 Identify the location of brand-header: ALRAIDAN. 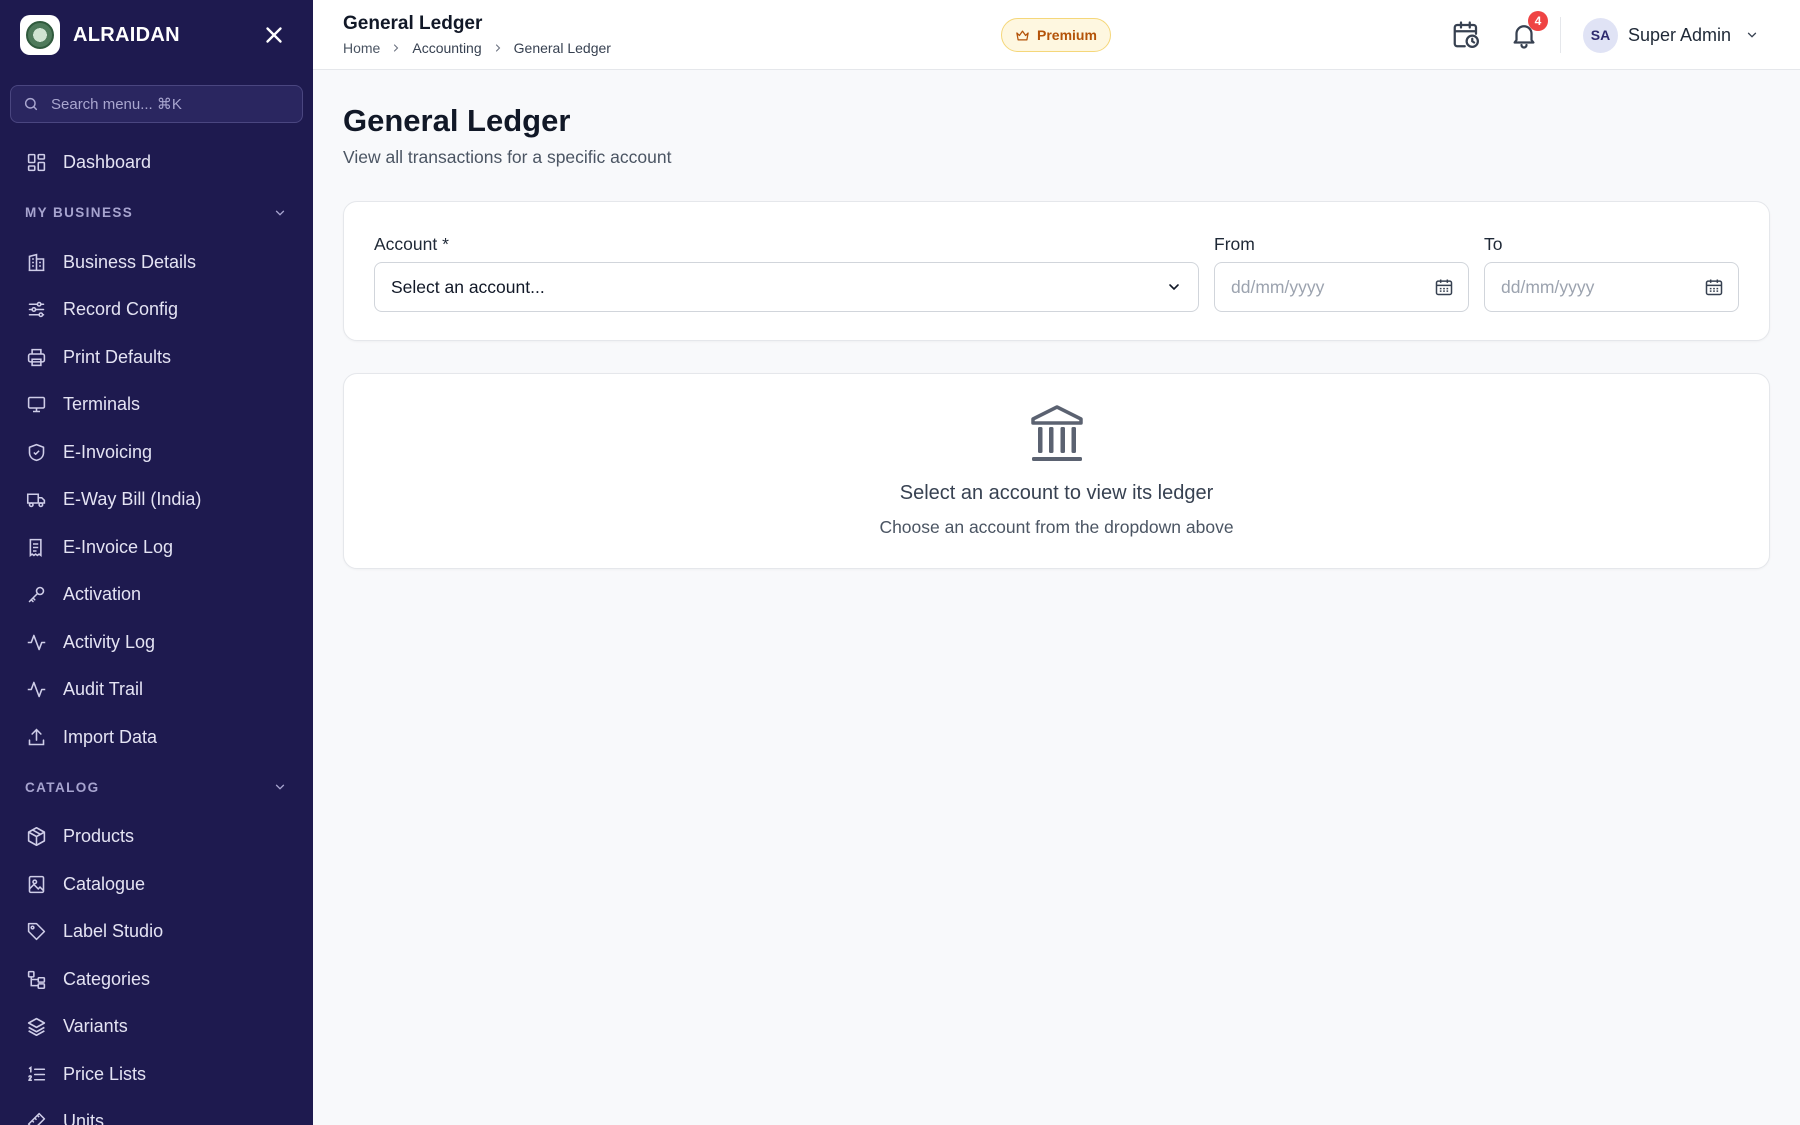
(156, 35).